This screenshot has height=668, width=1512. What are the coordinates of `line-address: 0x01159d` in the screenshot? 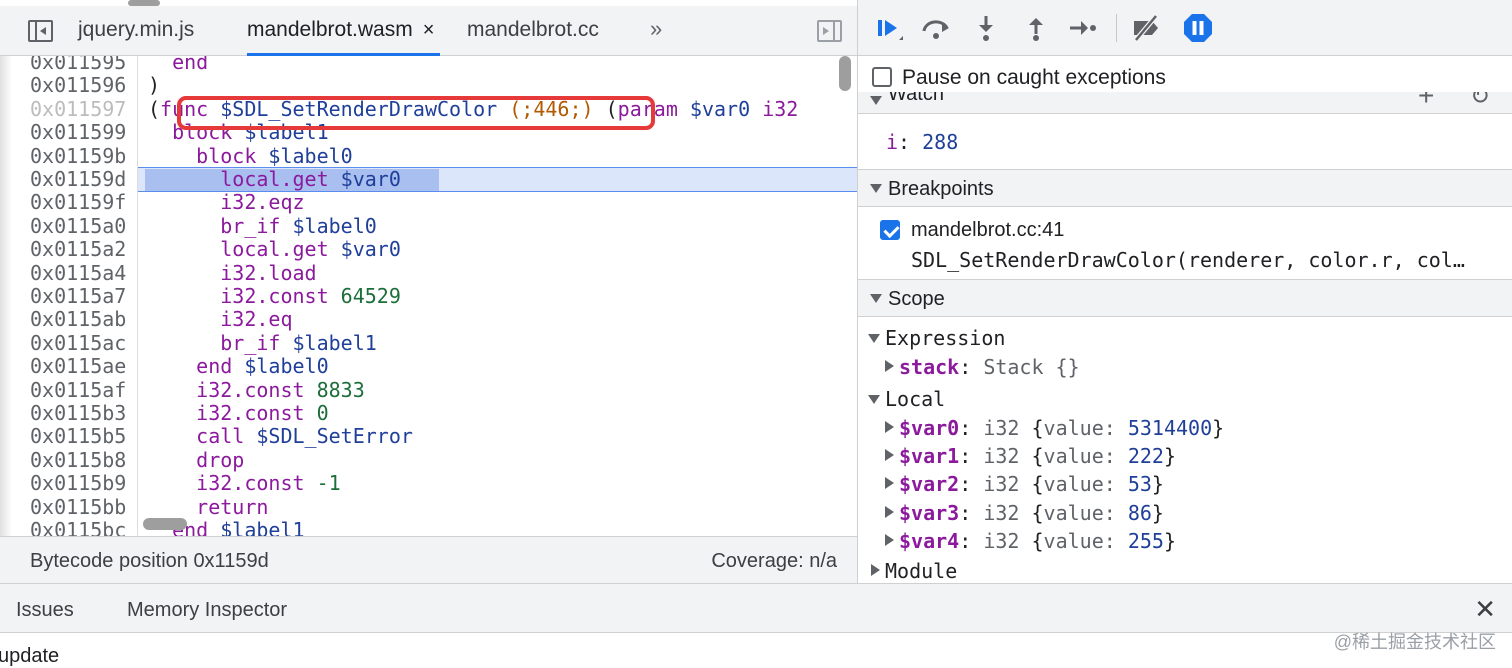 It's located at (78, 179).